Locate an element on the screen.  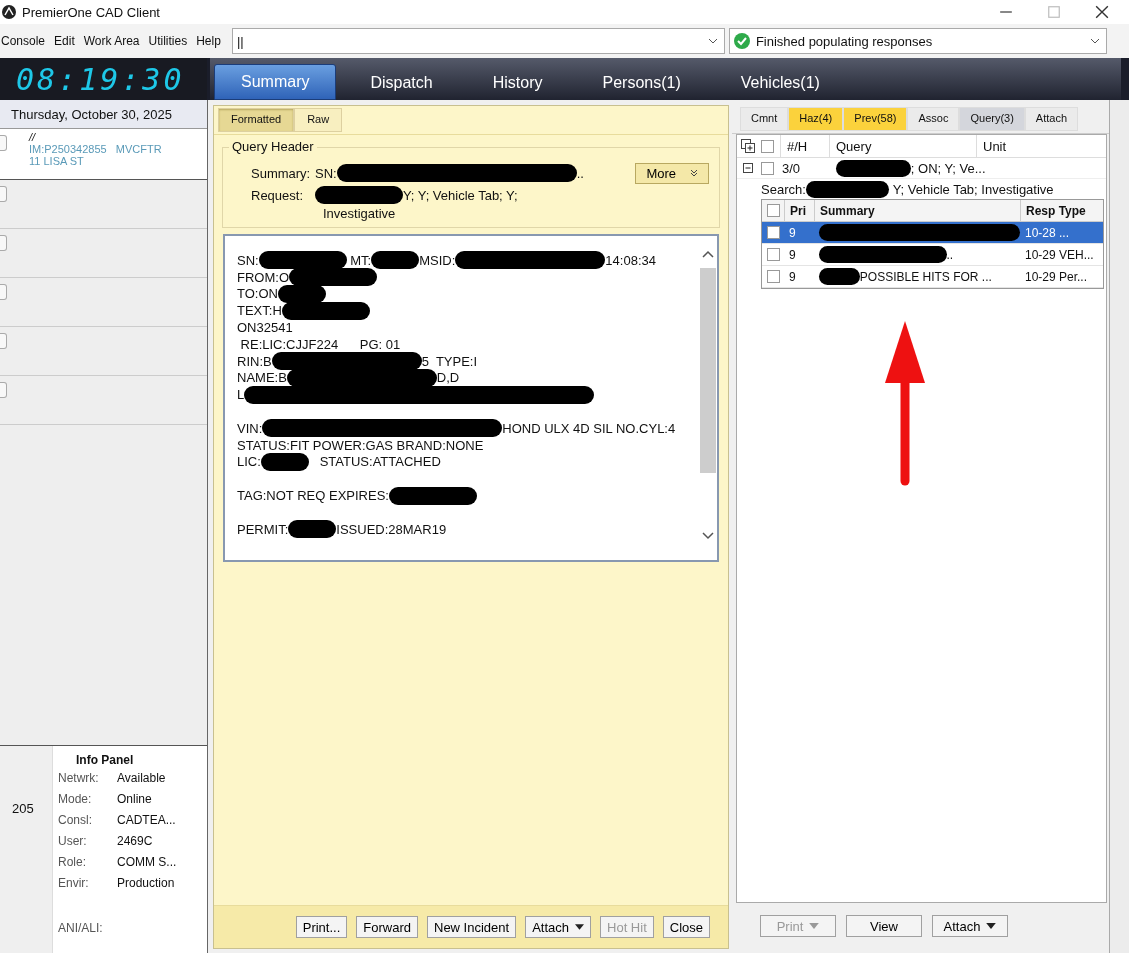
column-header: #/H is located at coordinates (801, 146).